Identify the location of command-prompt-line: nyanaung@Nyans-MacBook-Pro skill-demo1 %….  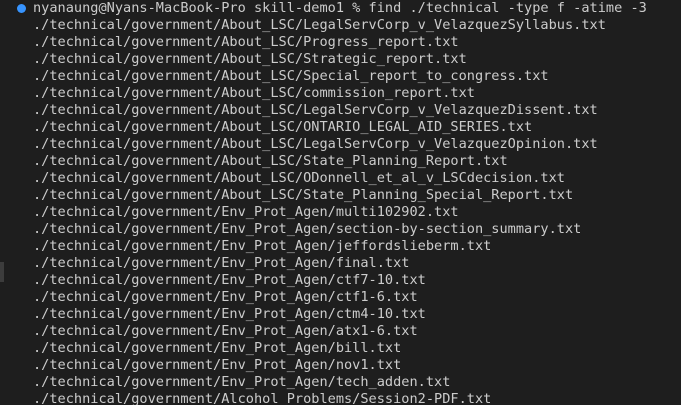
(340, 8).